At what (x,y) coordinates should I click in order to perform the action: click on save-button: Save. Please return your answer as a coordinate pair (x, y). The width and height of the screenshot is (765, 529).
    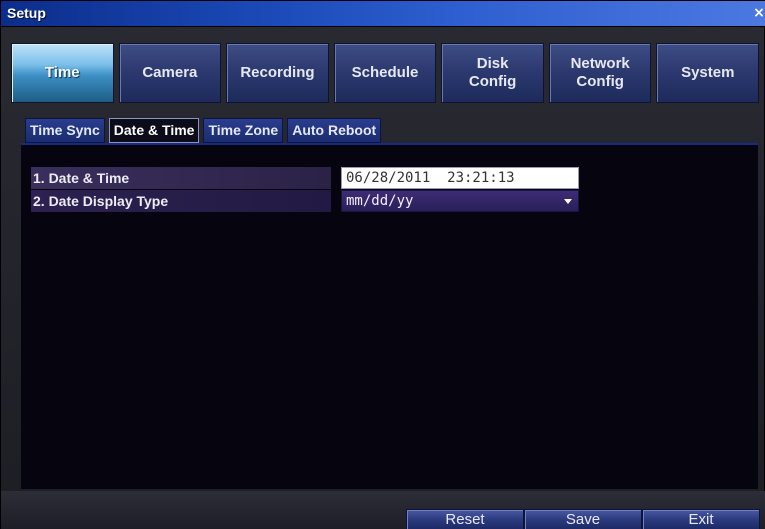
    Looking at the image, I should click on (583, 519).